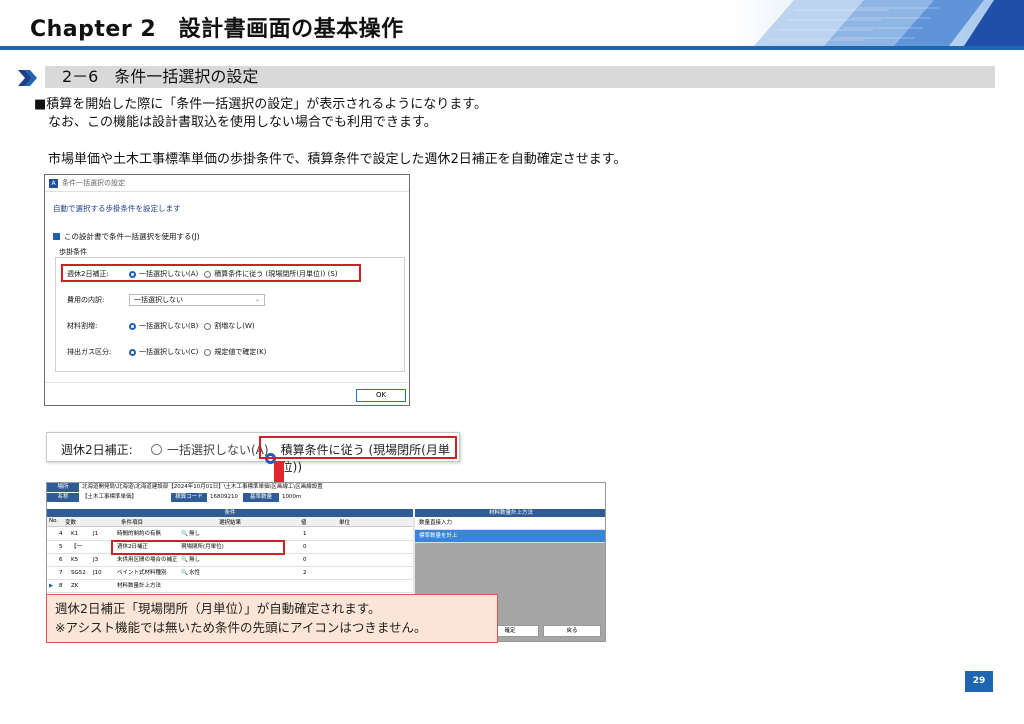 Image resolution: width=1024 pixels, height=724 pixels. I want to click on zoomed-option-strip: 週休2日補正: 一括選択しない(A) 積算条件に従う (現場閉所(月単位)), so click(253, 453).